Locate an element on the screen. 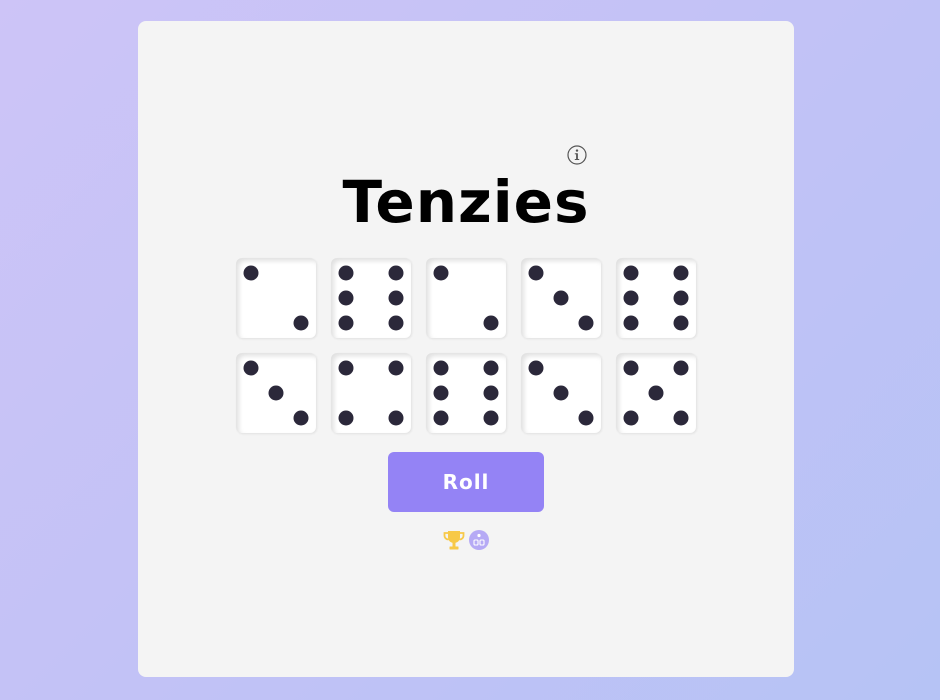 This screenshot has width=940, height=700. stats-icon is located at coordinates (479, 542).